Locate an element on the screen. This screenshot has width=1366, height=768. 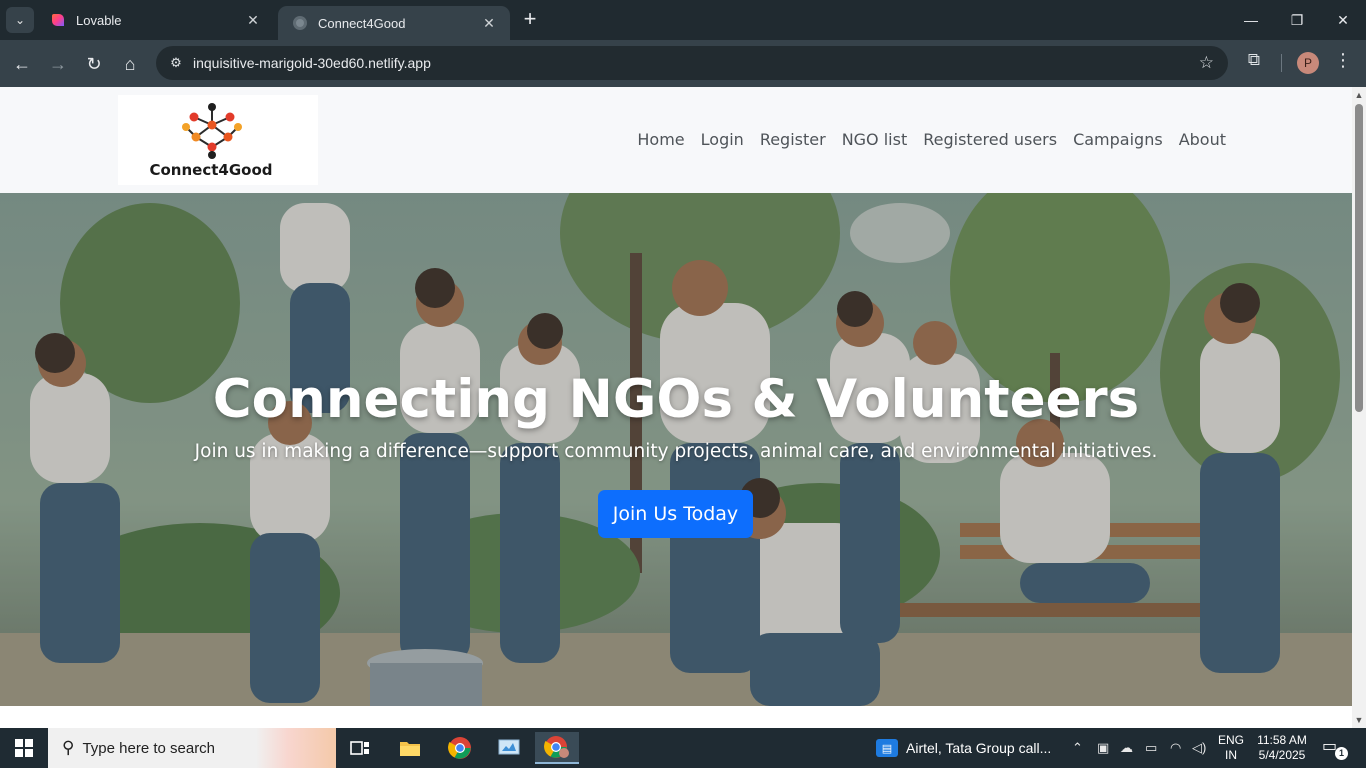
forward-arrow-icon: → is located at coordinates (58, 64).